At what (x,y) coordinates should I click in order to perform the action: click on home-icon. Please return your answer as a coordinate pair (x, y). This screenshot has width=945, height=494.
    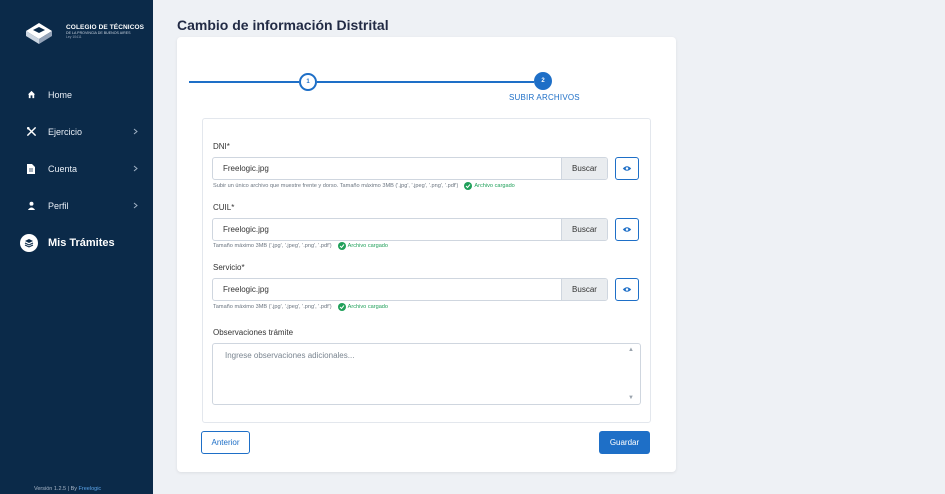
    Looking at the image, I should click on (31, 95).